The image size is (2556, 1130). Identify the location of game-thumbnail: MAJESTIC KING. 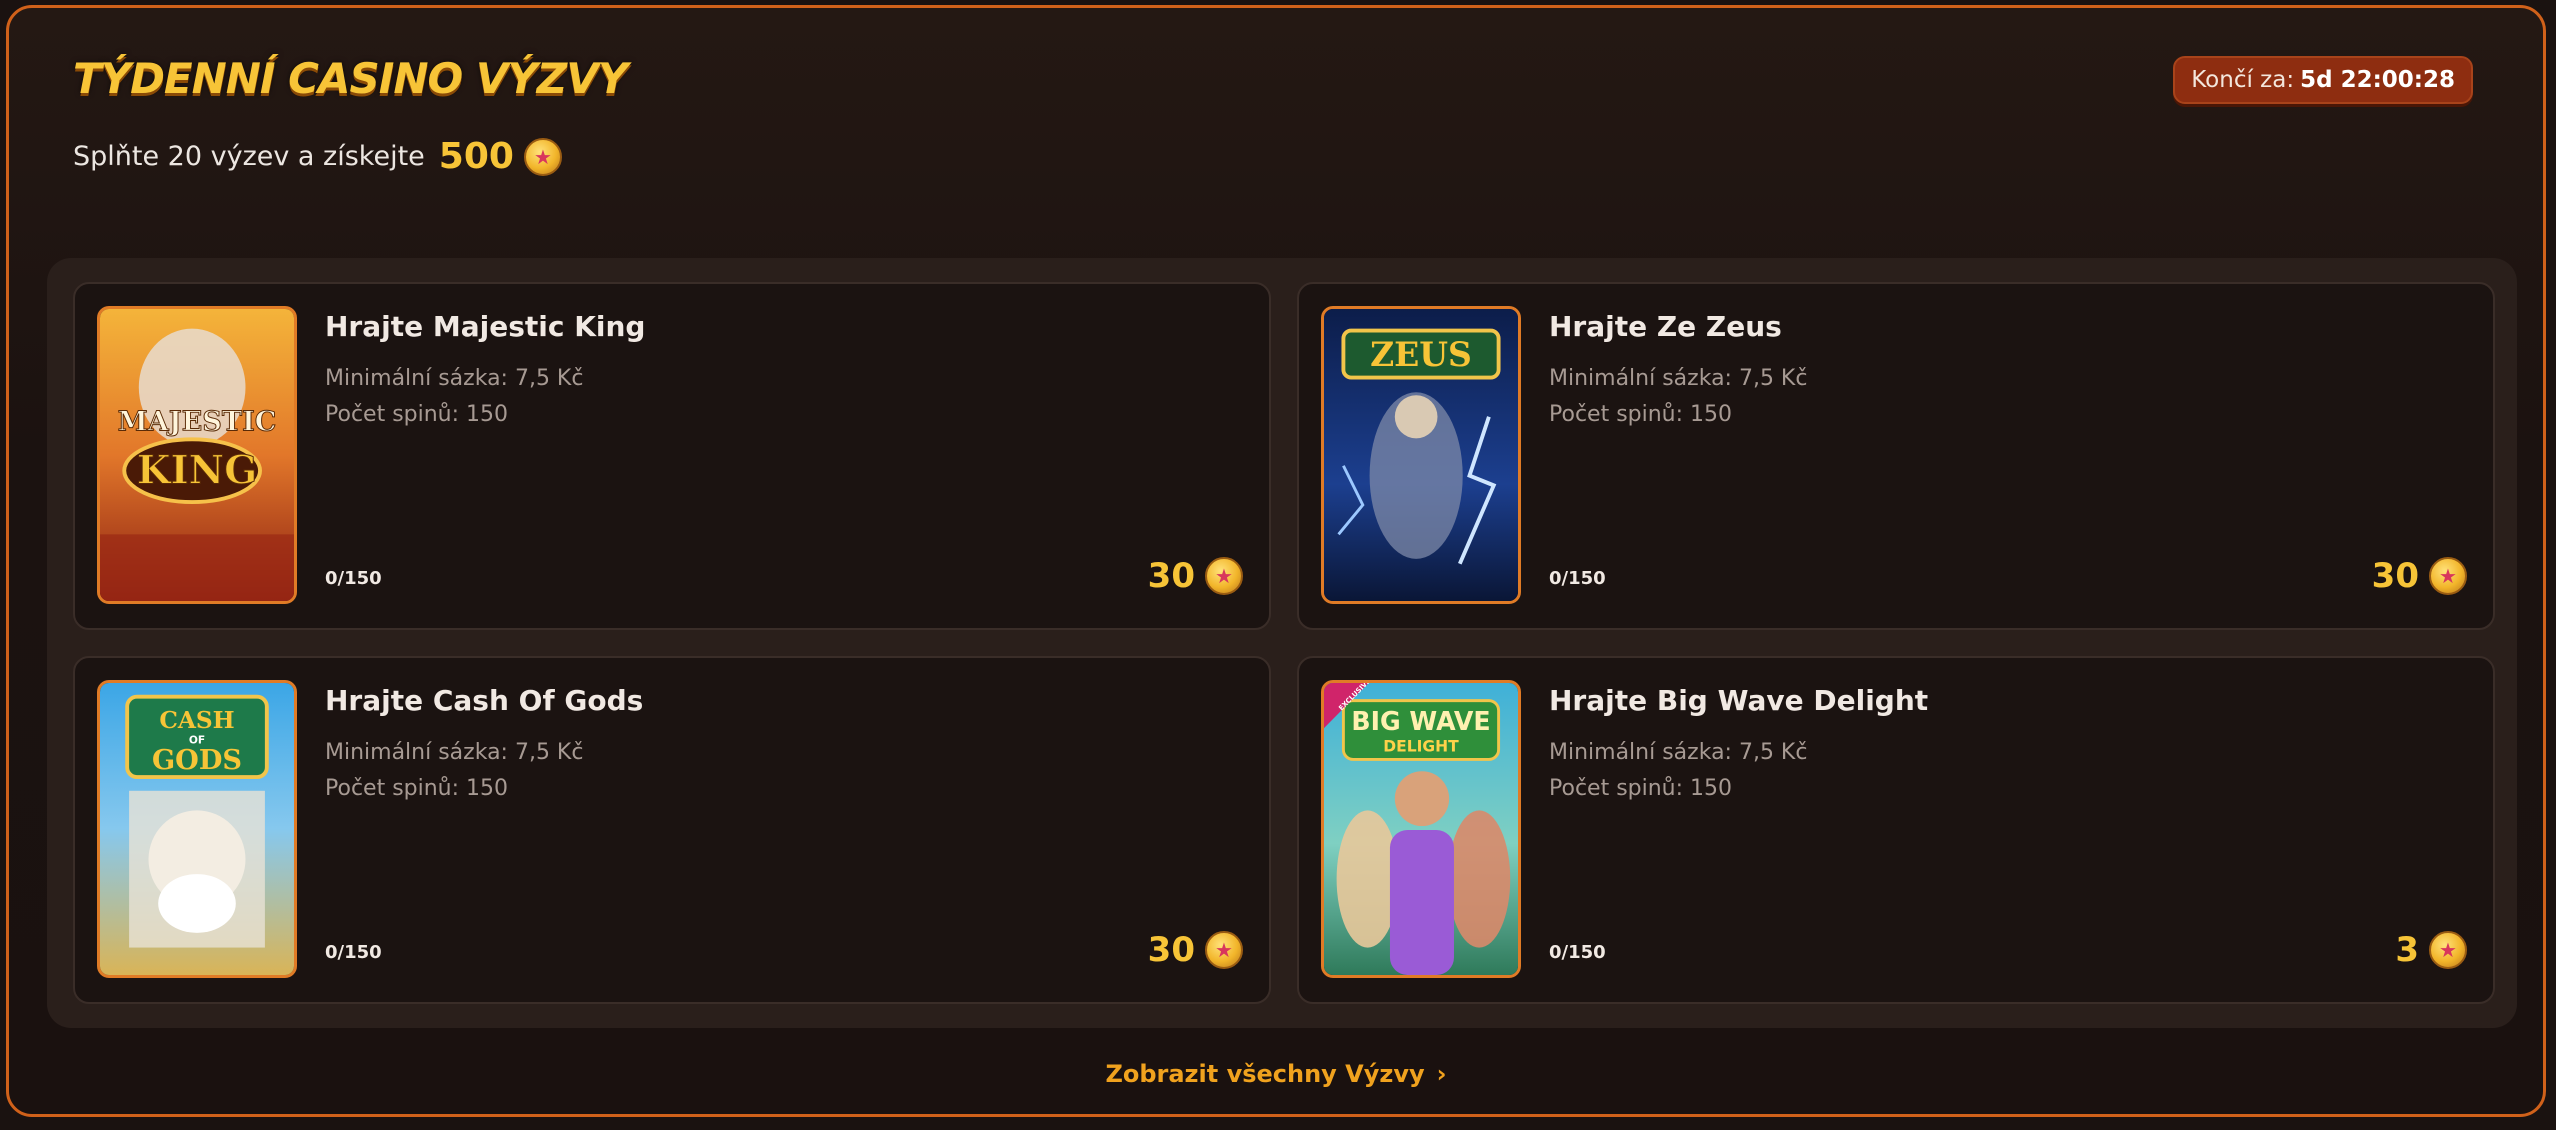
(197, 455).